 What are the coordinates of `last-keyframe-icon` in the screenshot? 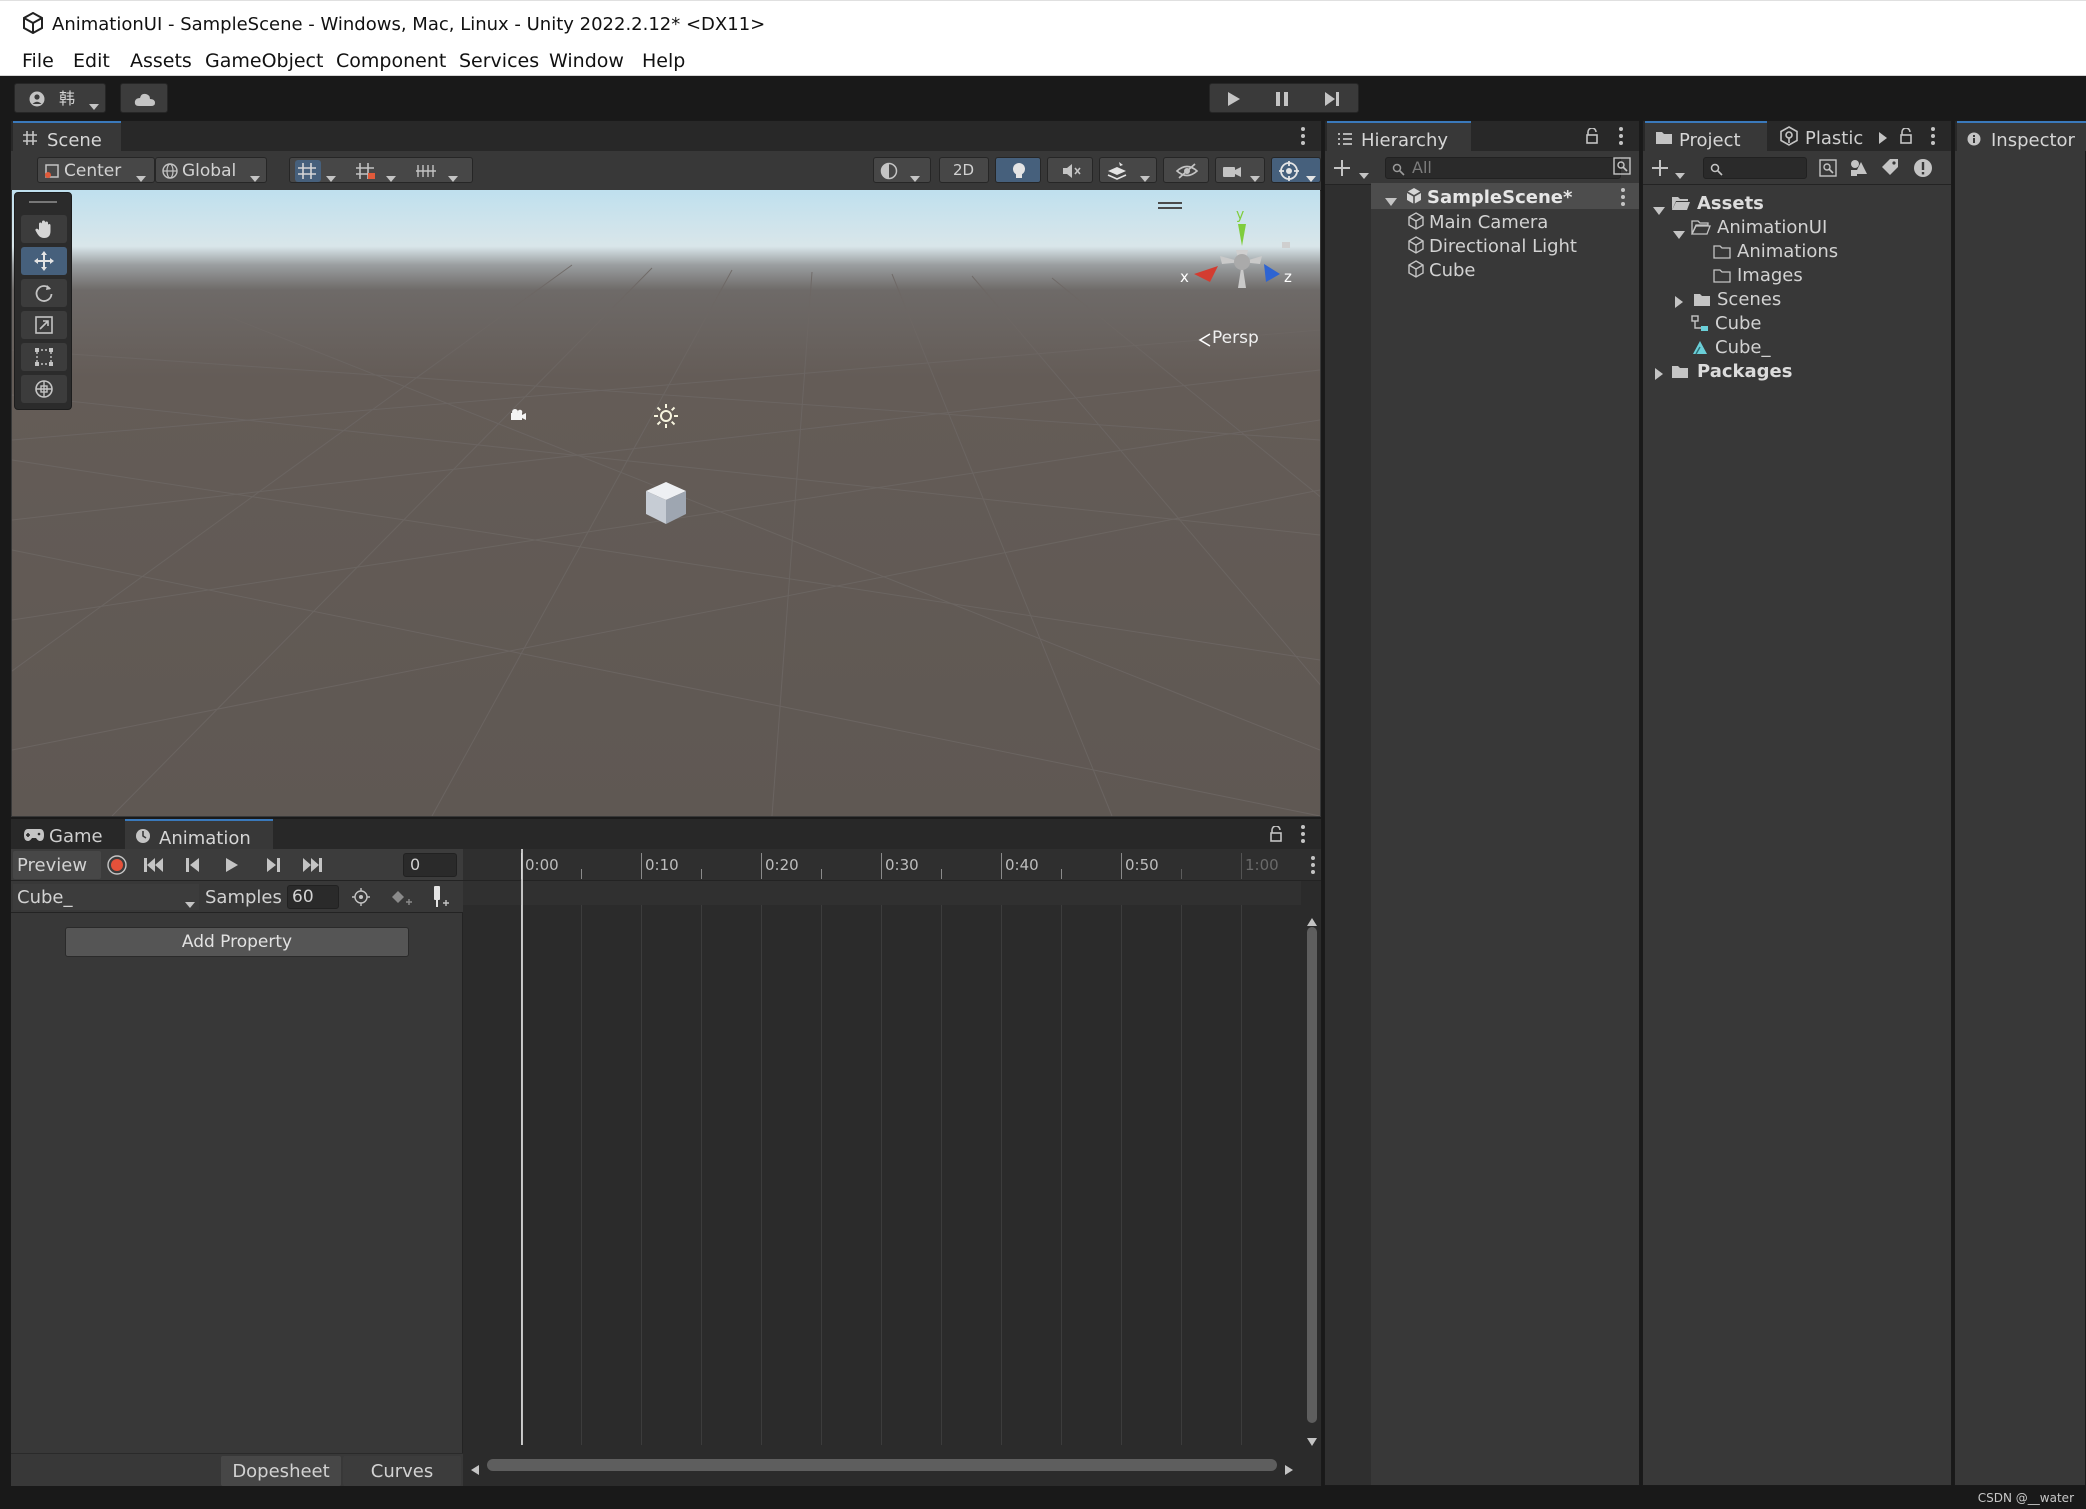 It's located at (312, 867).